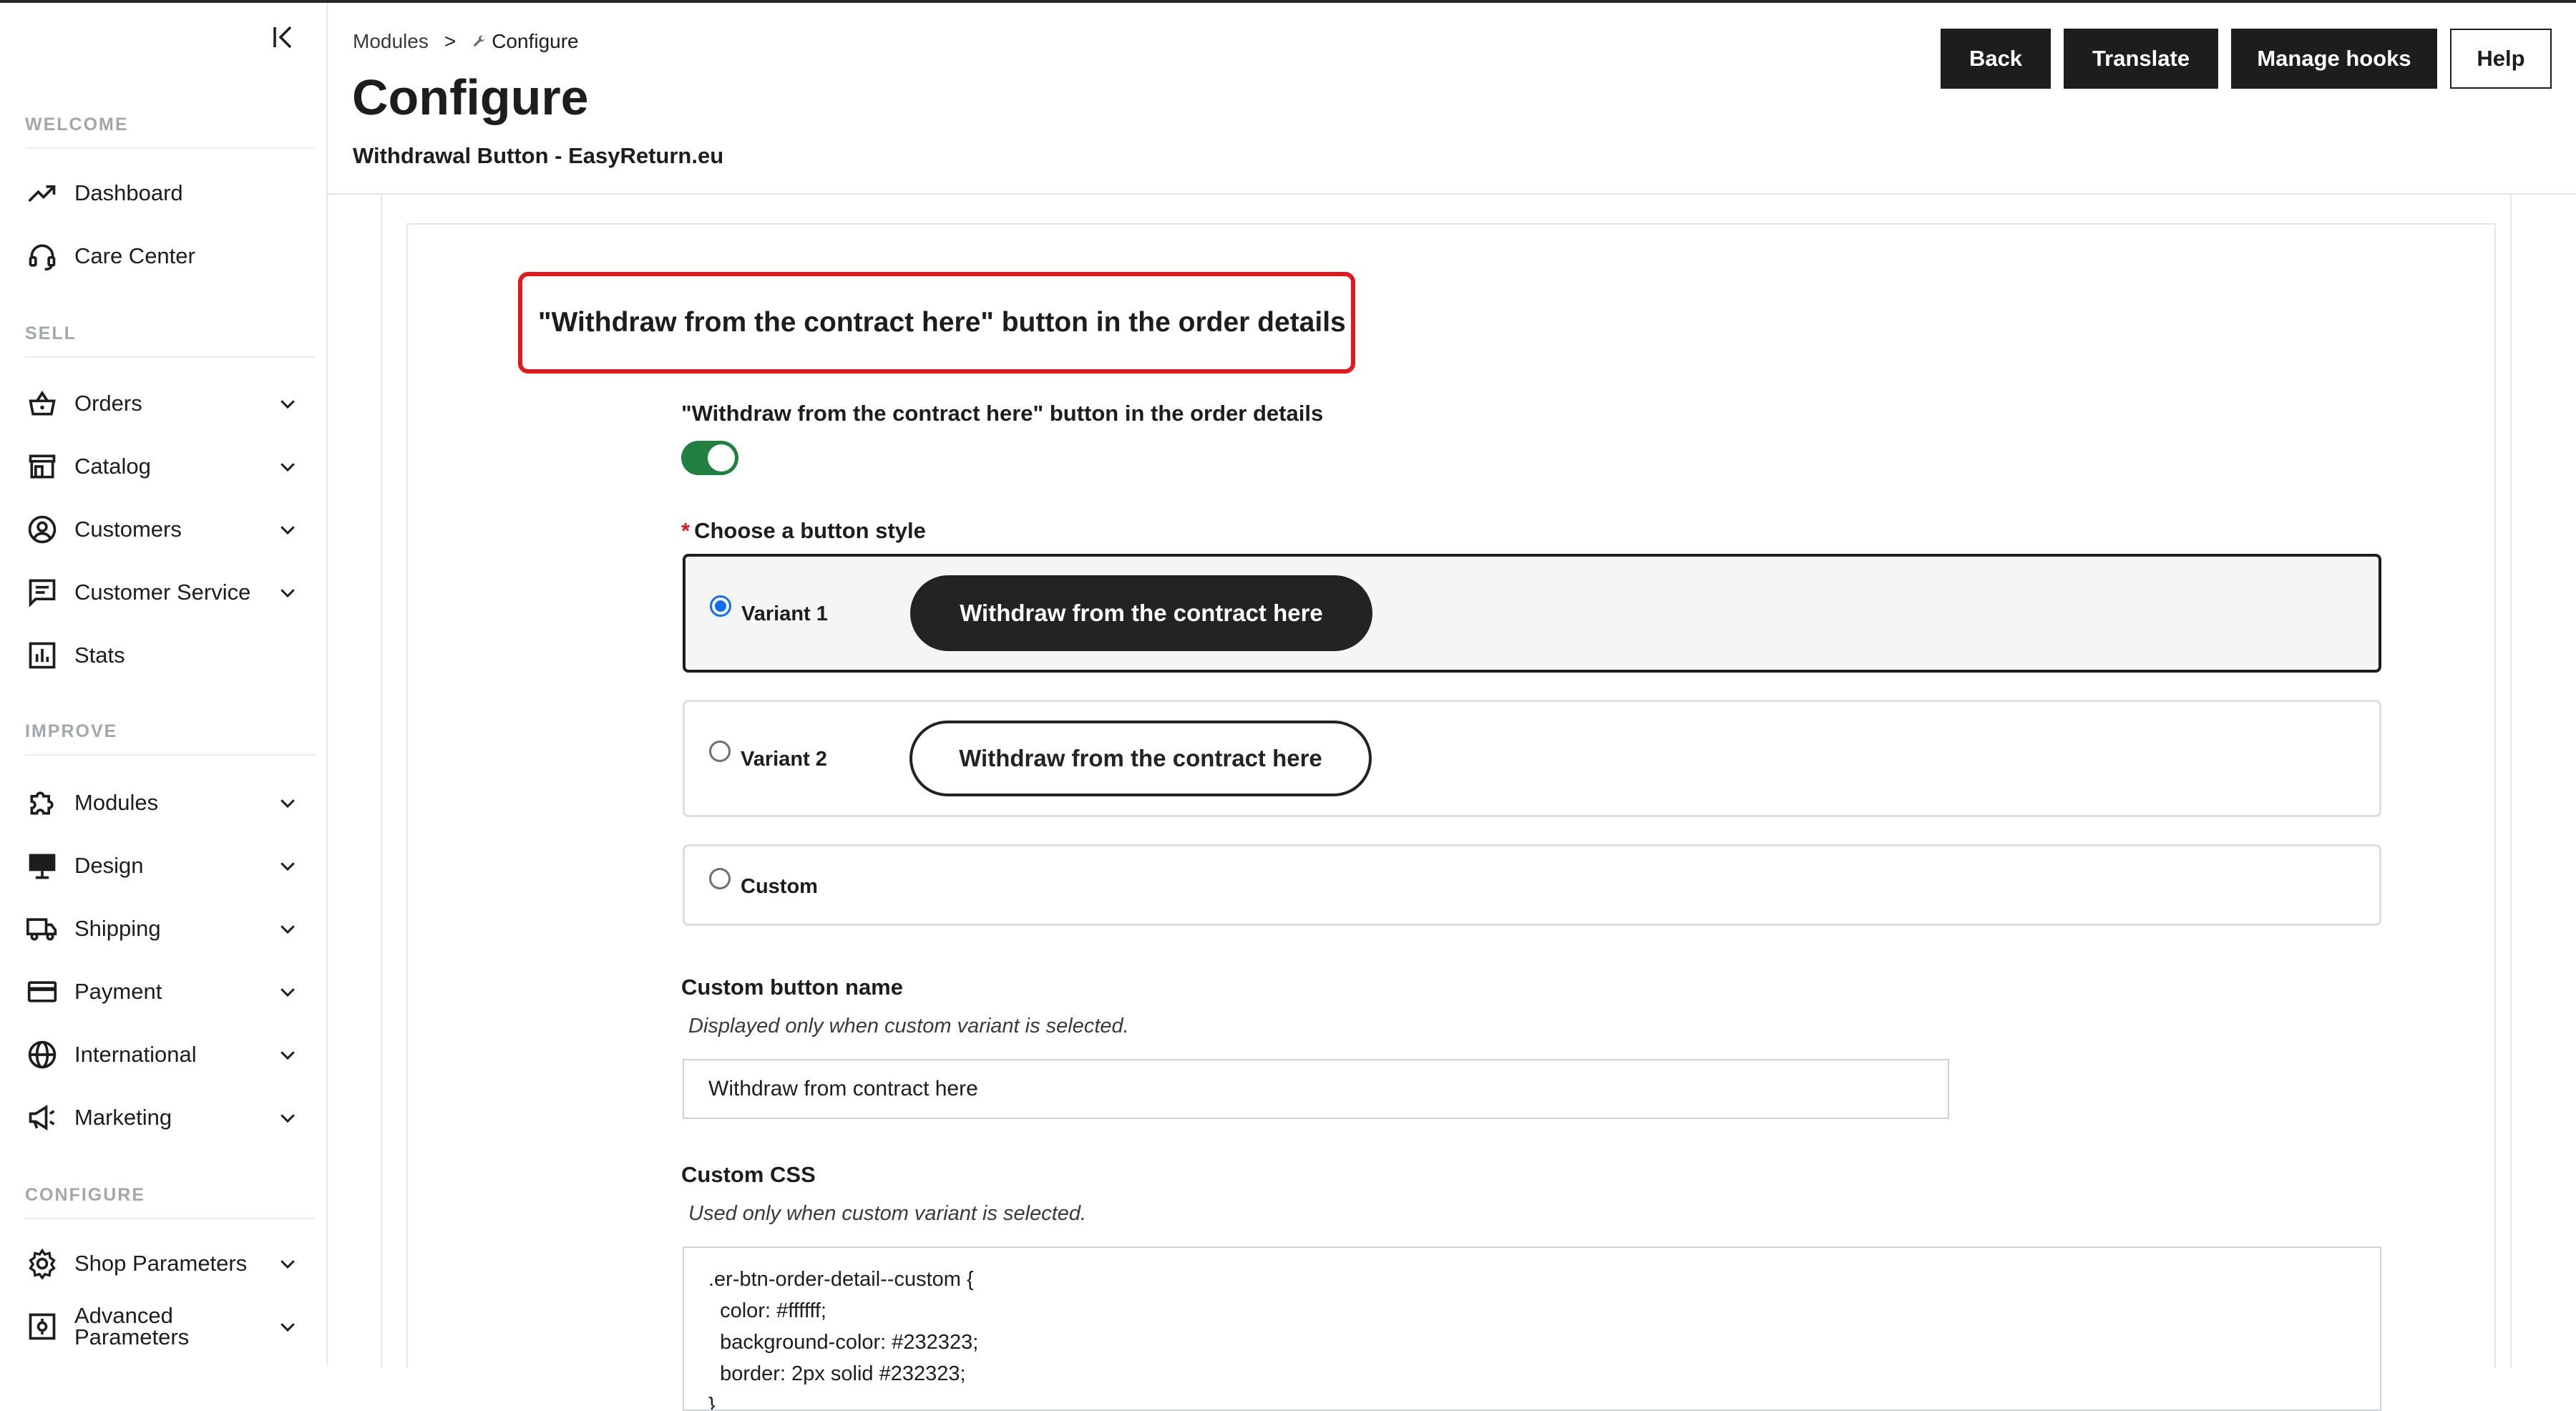 The width and height of the screenshot is (2576, 1411). I want to click on account-circle-icon, so click(42, 529).